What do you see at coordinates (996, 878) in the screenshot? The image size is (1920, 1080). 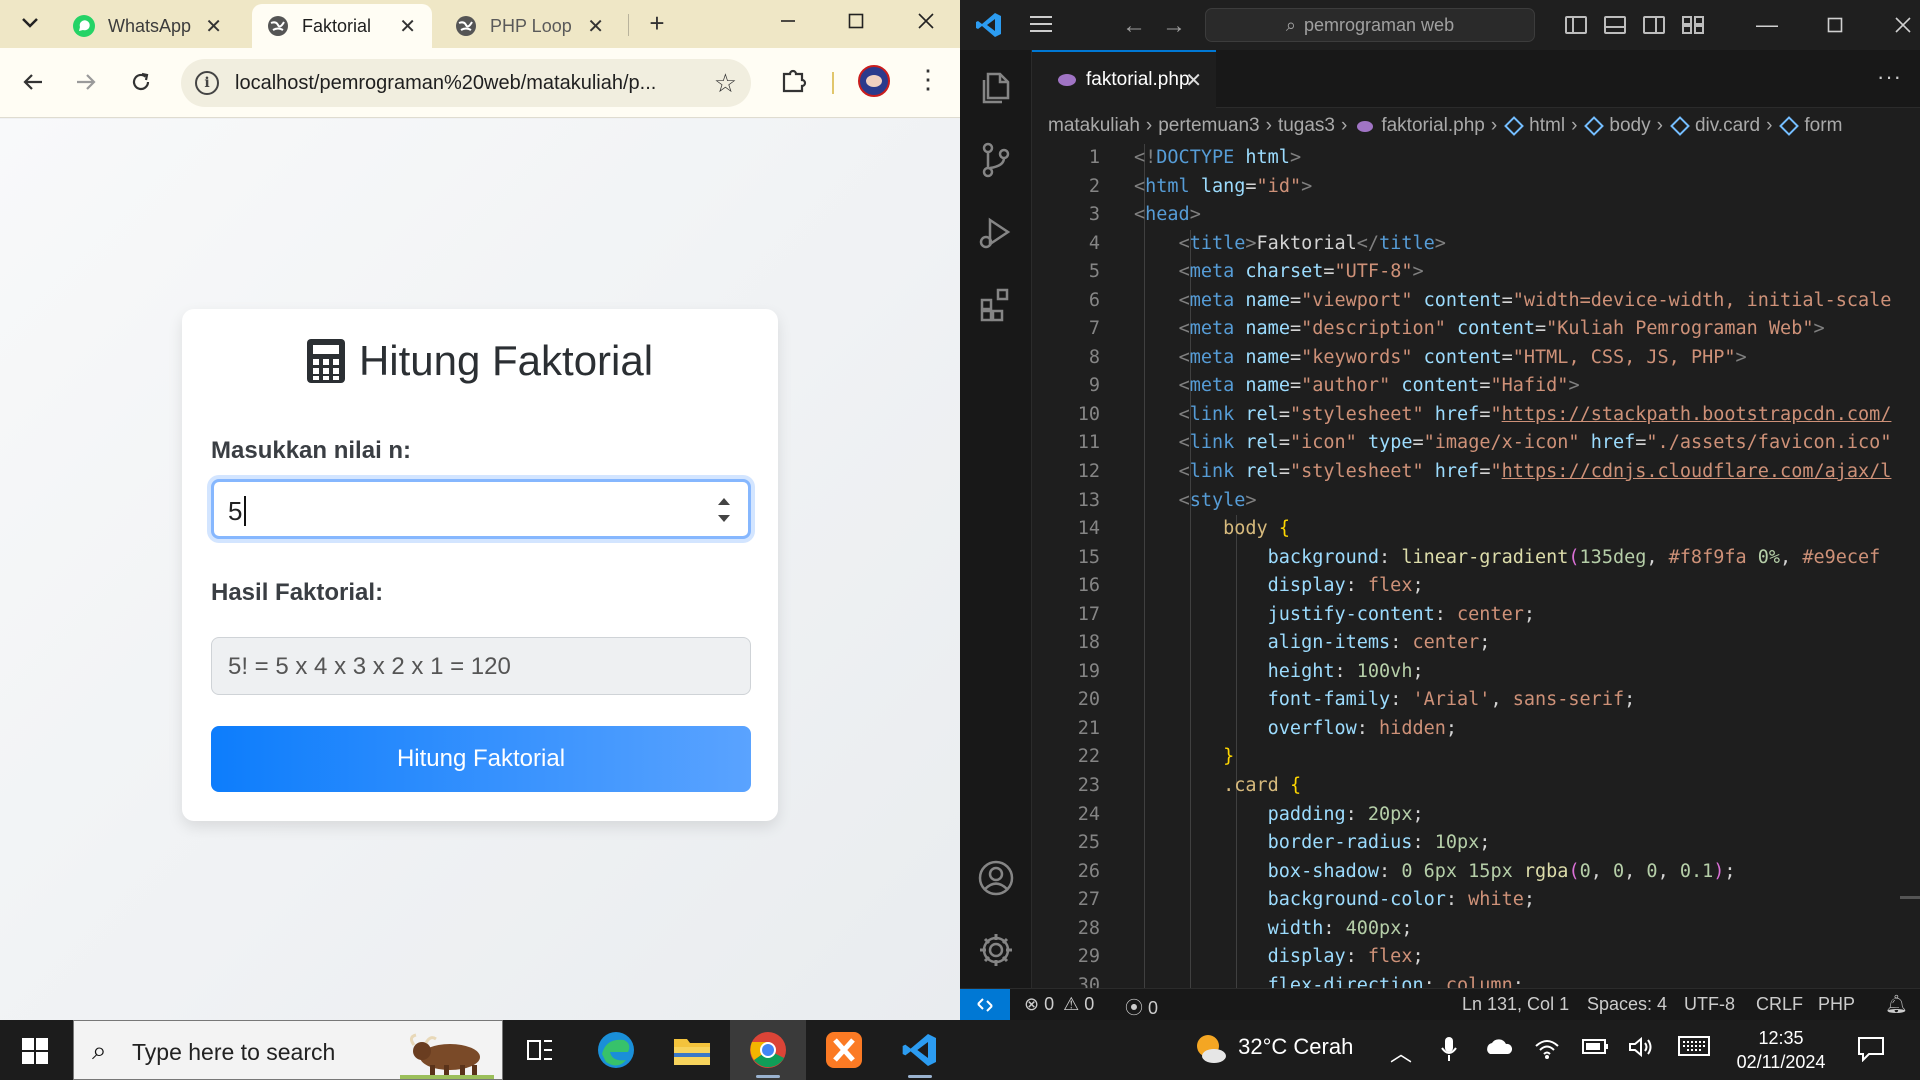 I see `accounts-icon` at bounding box center [996, 878].